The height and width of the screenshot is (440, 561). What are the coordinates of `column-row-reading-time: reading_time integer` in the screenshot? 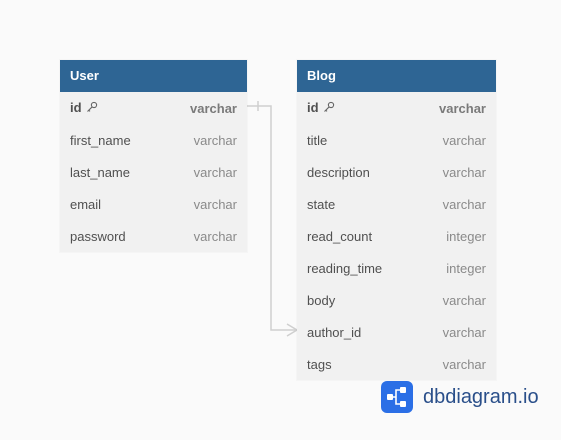 It's located at (396, 268).